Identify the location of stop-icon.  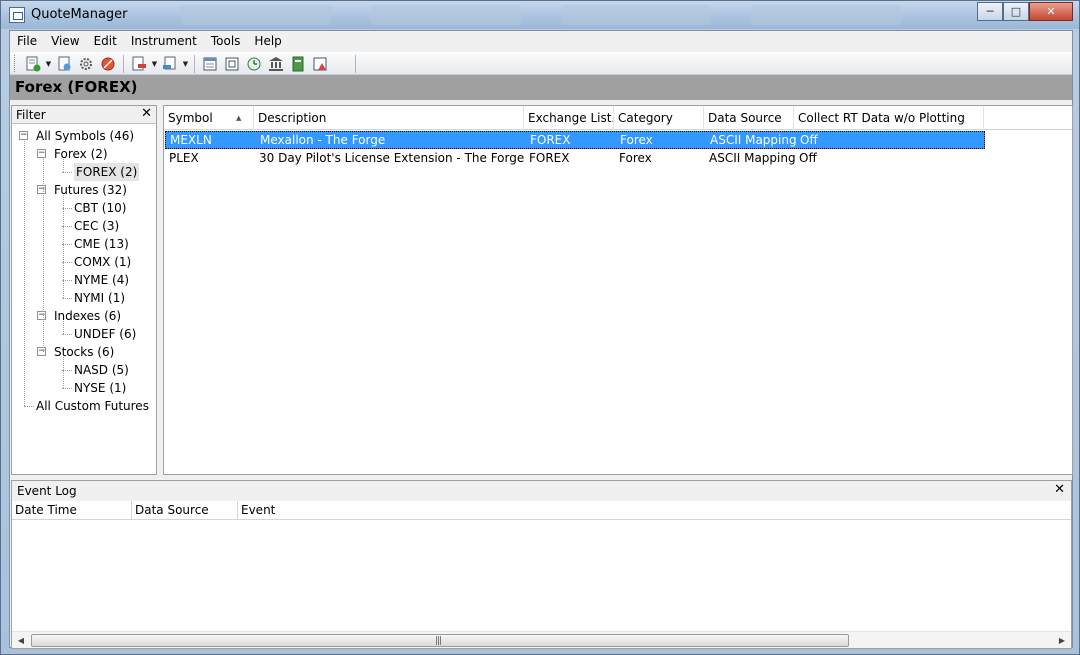
(108, 64).